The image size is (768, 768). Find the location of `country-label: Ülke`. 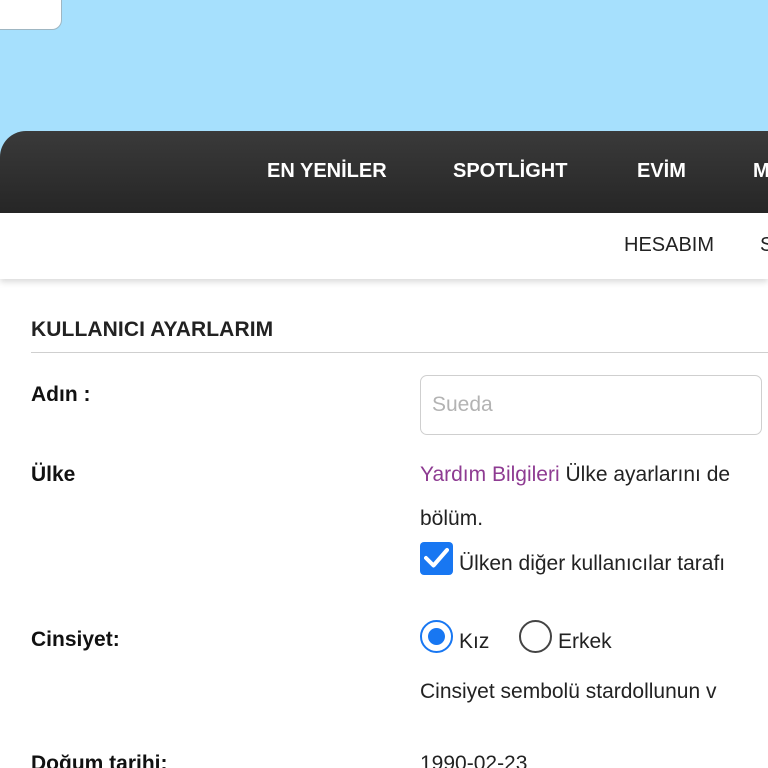

country-label: Ülke is located at coordinates (53, 474).